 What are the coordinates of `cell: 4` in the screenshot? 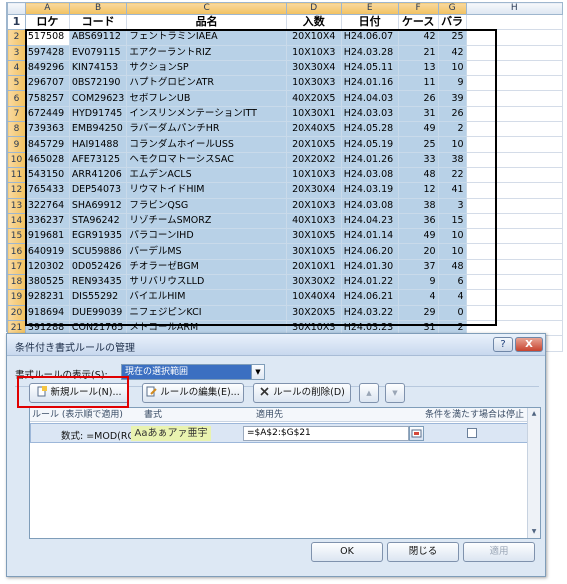 It's located at (418, 297).